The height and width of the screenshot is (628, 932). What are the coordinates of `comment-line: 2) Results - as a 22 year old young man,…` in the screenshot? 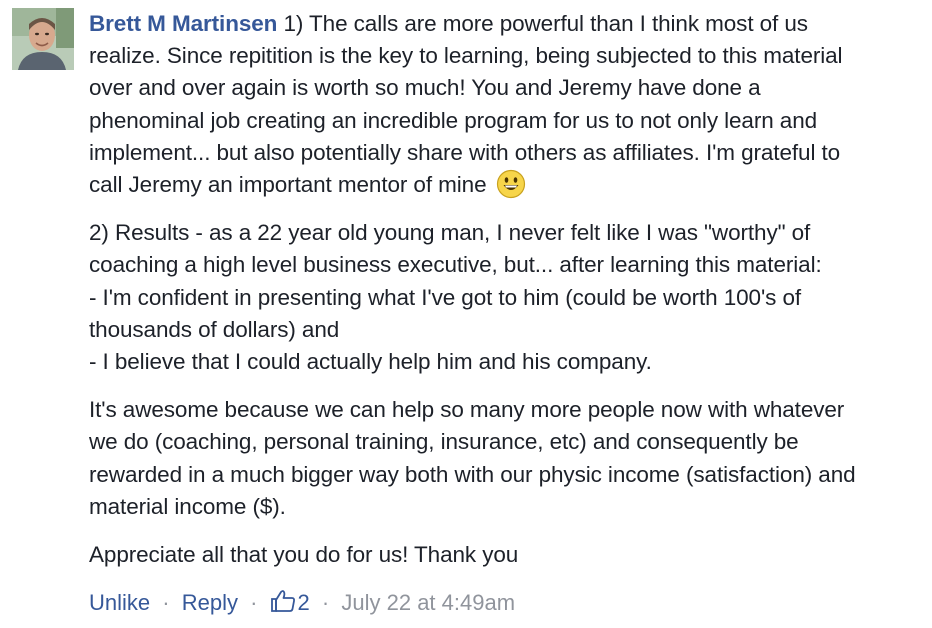 It's located at (450, 233).